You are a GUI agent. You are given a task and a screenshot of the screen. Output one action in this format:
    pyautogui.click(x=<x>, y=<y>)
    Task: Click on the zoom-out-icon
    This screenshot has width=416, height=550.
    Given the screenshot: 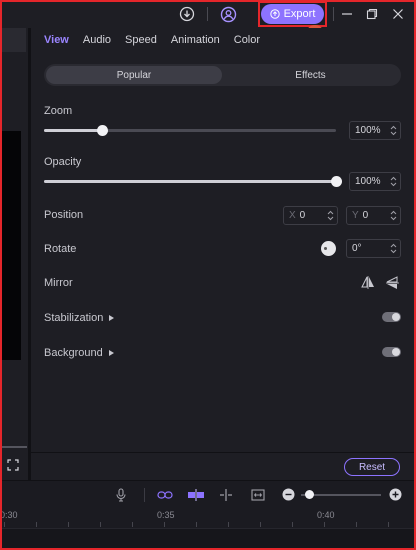 What is the action you would take?
    pyautogui.click(x=289, y=495)
    